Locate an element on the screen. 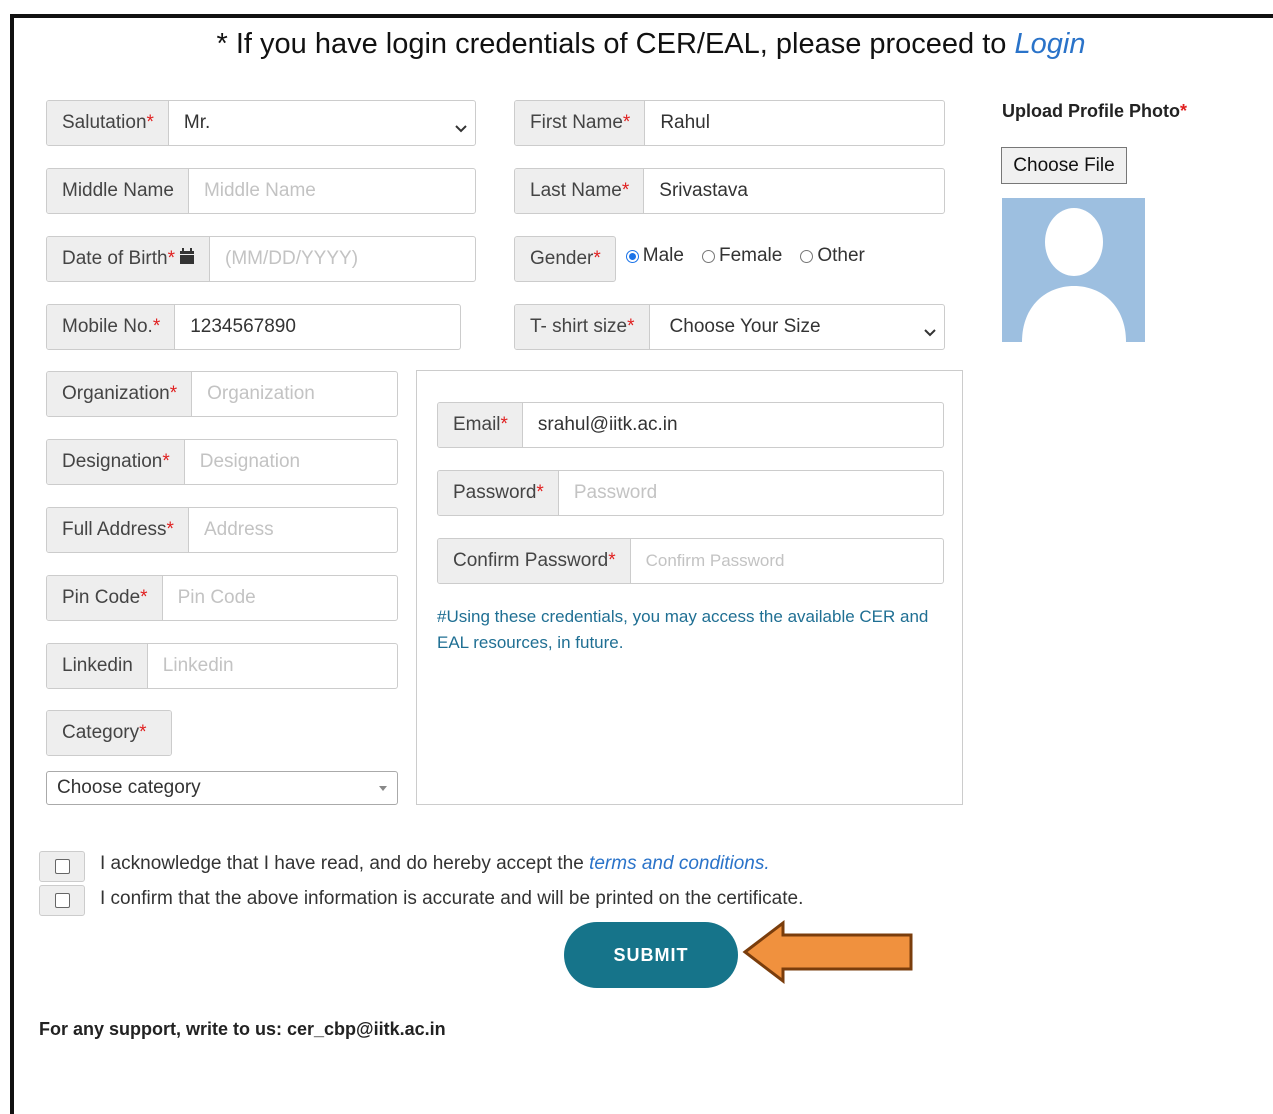 This screenshot has width=1273, height=1114. dob-input: (MM/DD/YYYY) is located at coordinates (342, 259).